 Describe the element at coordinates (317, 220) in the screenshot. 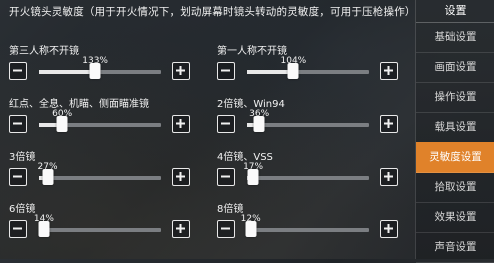

I see `sensitivity-slider-row: 8倍镜 12%` at that location.